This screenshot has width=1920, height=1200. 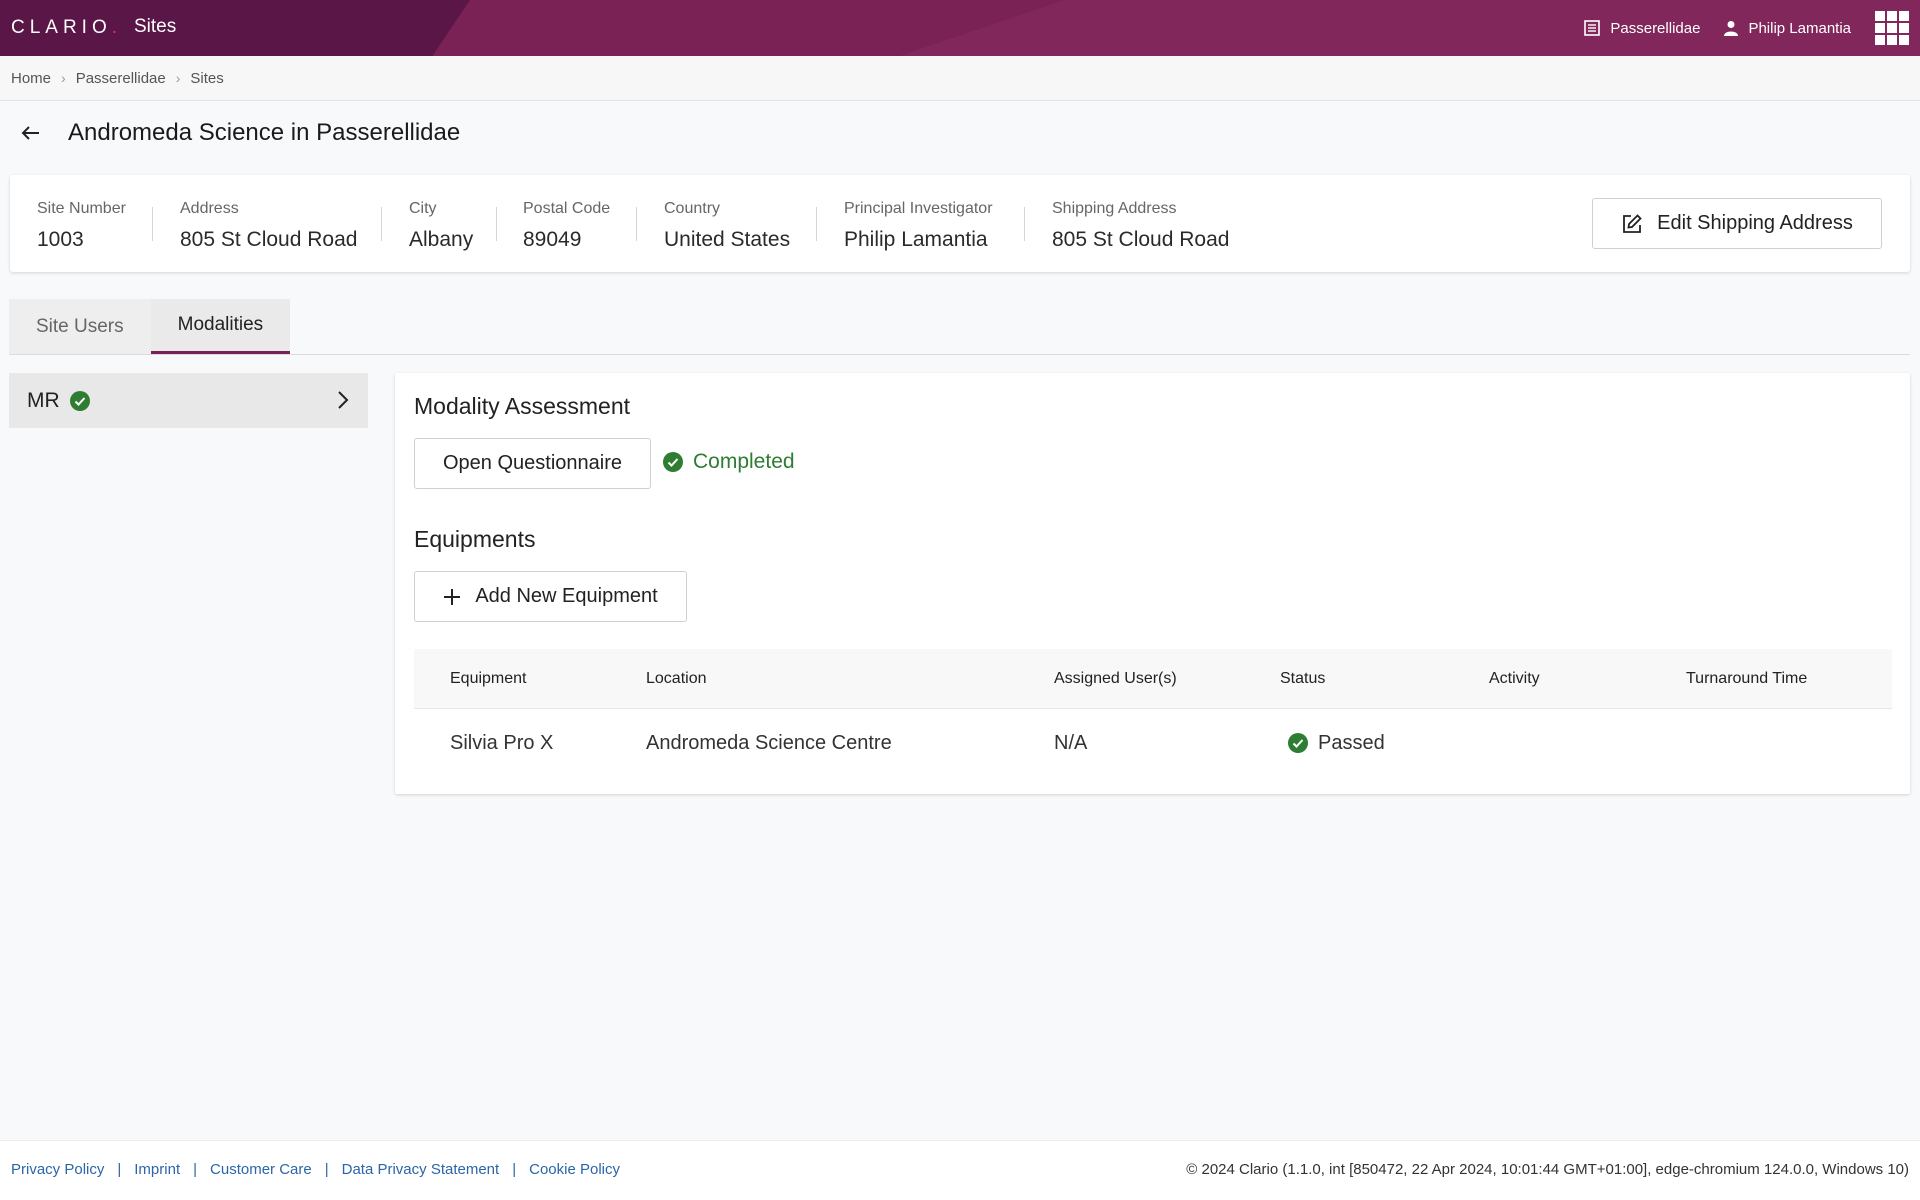 What do you see at coordinates (550, 596) in the screenshot?
I see `add-new-equipment-button: Add New Equipment` at bounding box center [550, 596].